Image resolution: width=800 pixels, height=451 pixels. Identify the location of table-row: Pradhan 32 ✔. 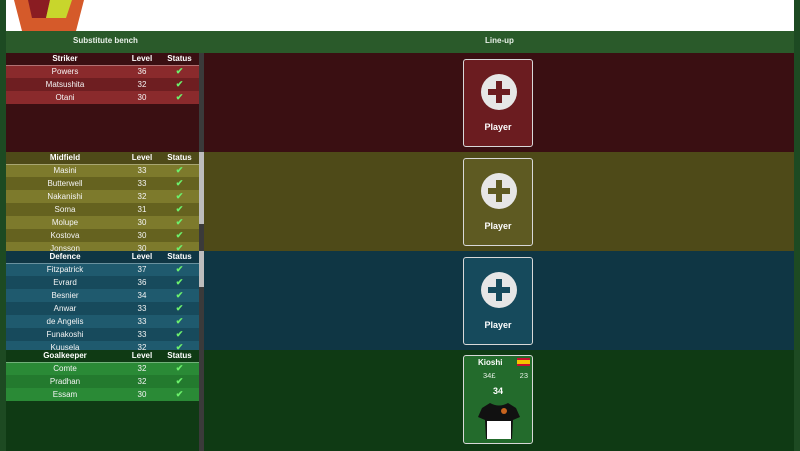
(102, 381).